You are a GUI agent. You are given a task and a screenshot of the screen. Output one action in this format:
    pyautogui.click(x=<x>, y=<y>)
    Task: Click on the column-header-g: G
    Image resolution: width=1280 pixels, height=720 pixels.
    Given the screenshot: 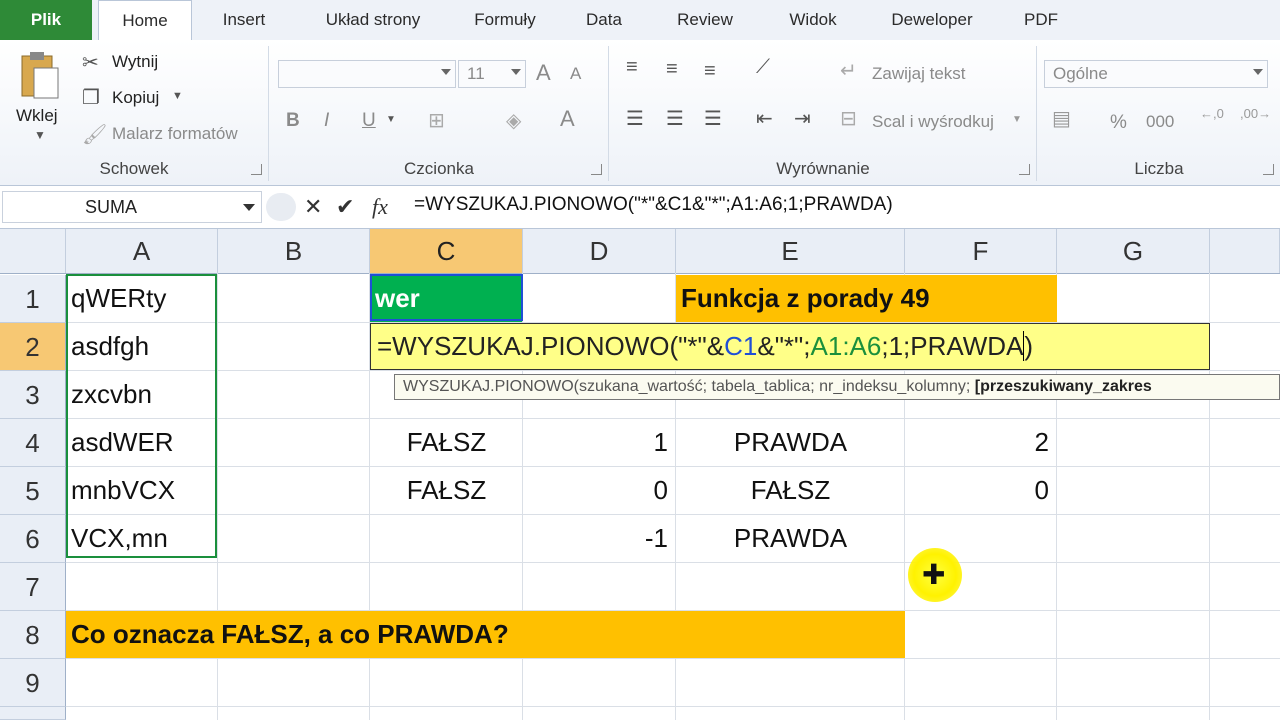 What is the action you would take?
    pyautogui.click(x=1133, y=251)
    